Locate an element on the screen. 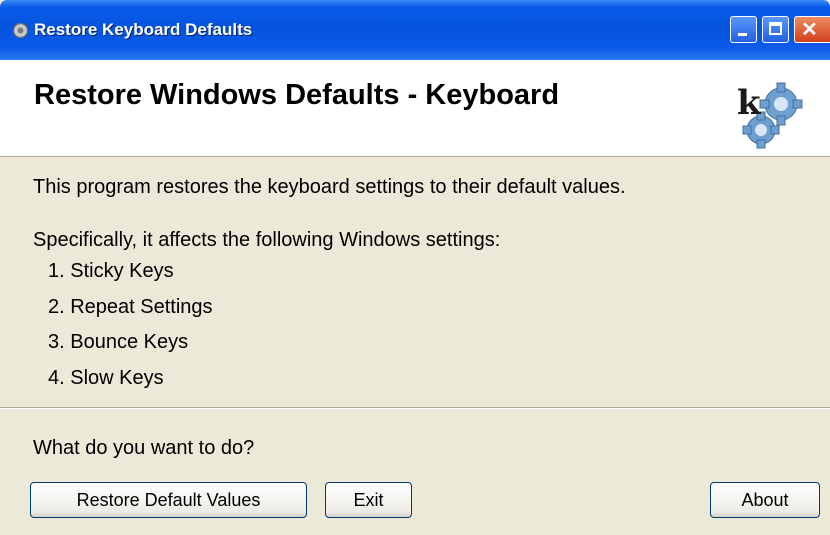 The height and width of the screenshot is (535, 830). page-title: Restore Windows Defaults - Keyboard is located at coordinates (297, 95).